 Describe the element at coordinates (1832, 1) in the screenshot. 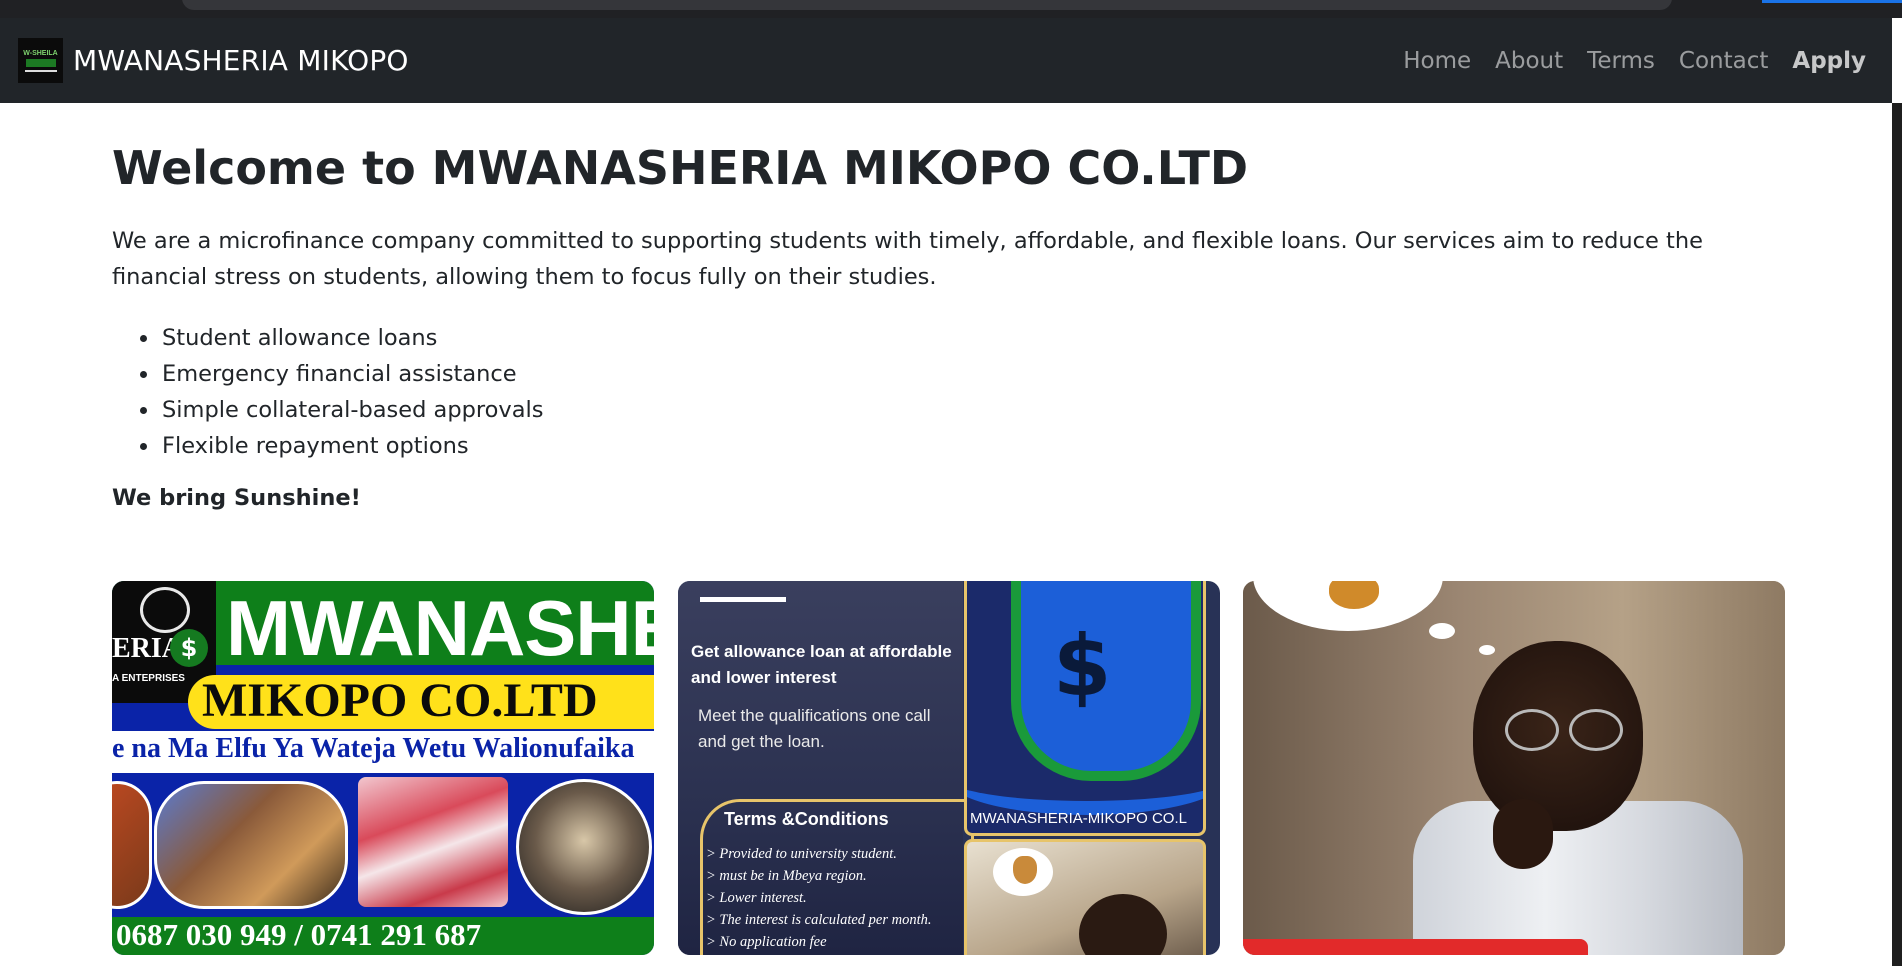

I see `browser-accent-bar` at that location.